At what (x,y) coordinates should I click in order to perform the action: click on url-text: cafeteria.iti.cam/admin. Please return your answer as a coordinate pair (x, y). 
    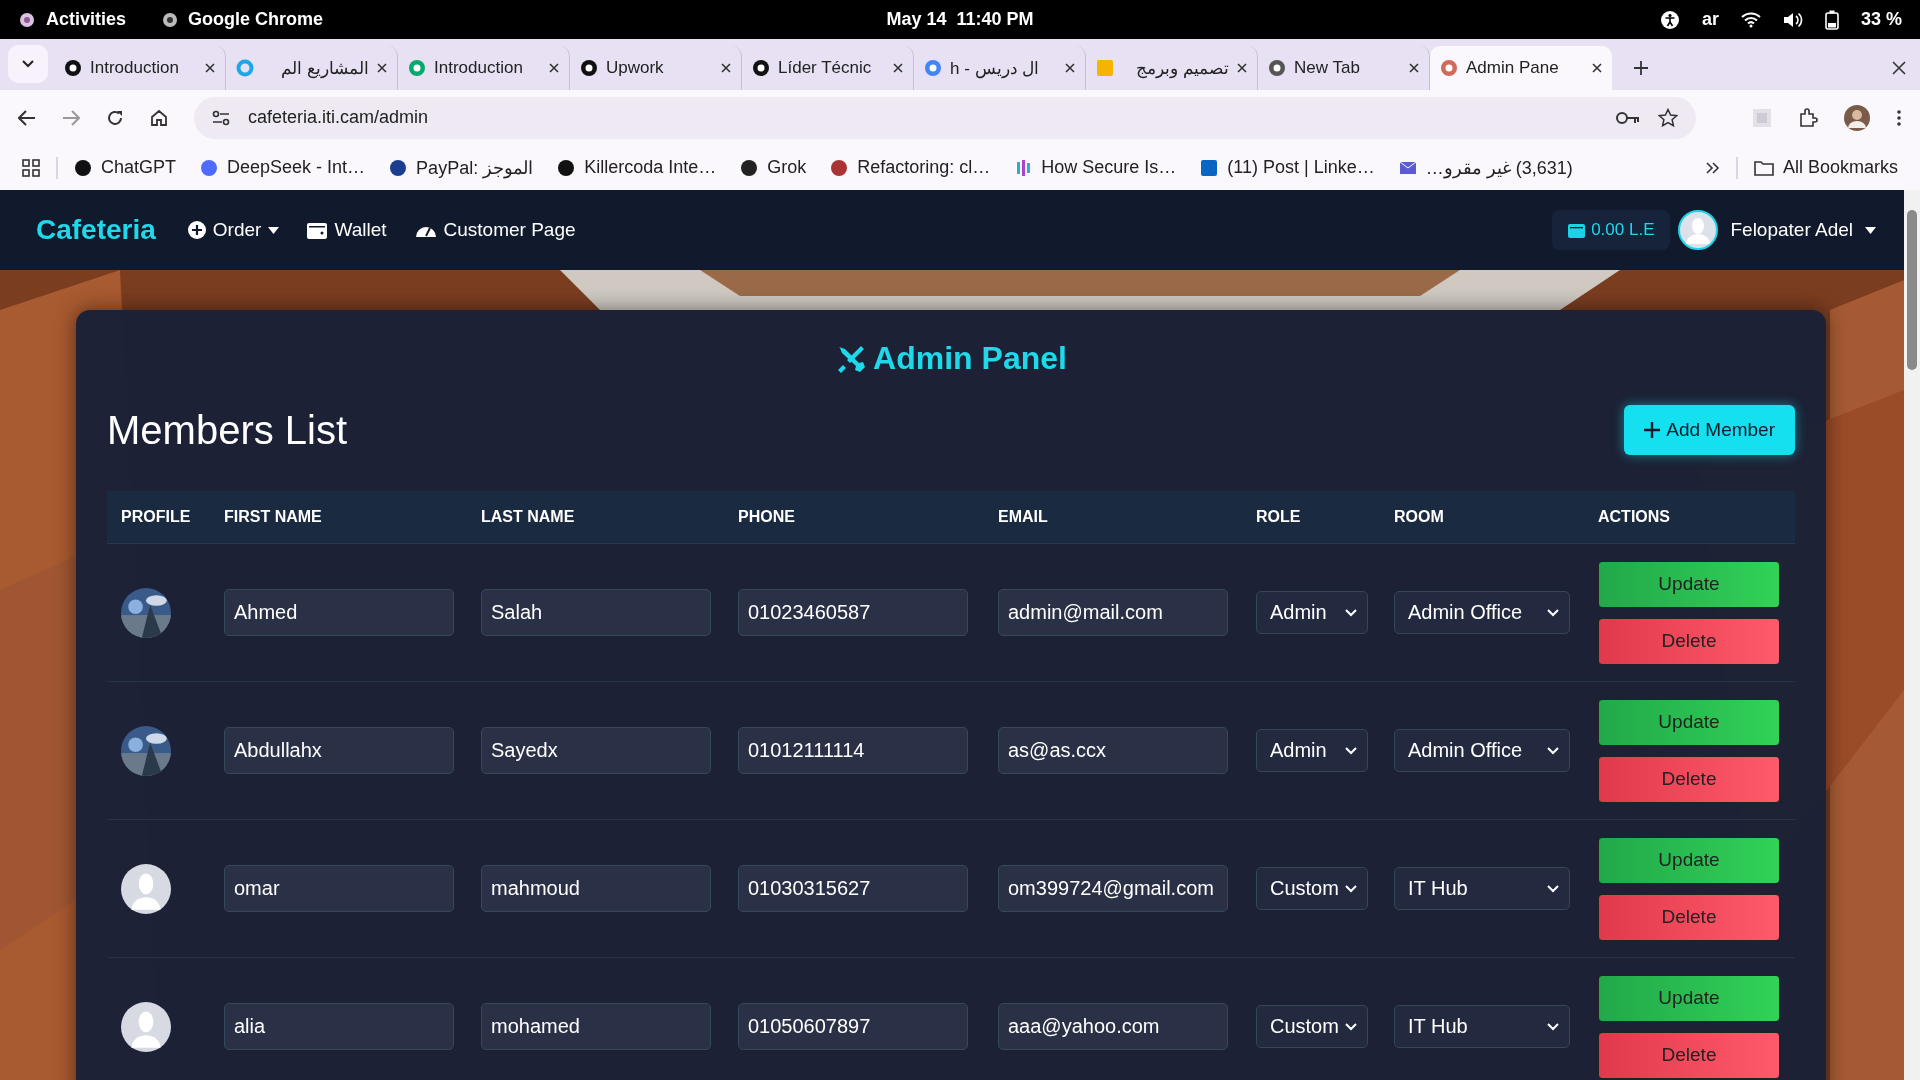
    Looking at the image, I should click on (338, 117).